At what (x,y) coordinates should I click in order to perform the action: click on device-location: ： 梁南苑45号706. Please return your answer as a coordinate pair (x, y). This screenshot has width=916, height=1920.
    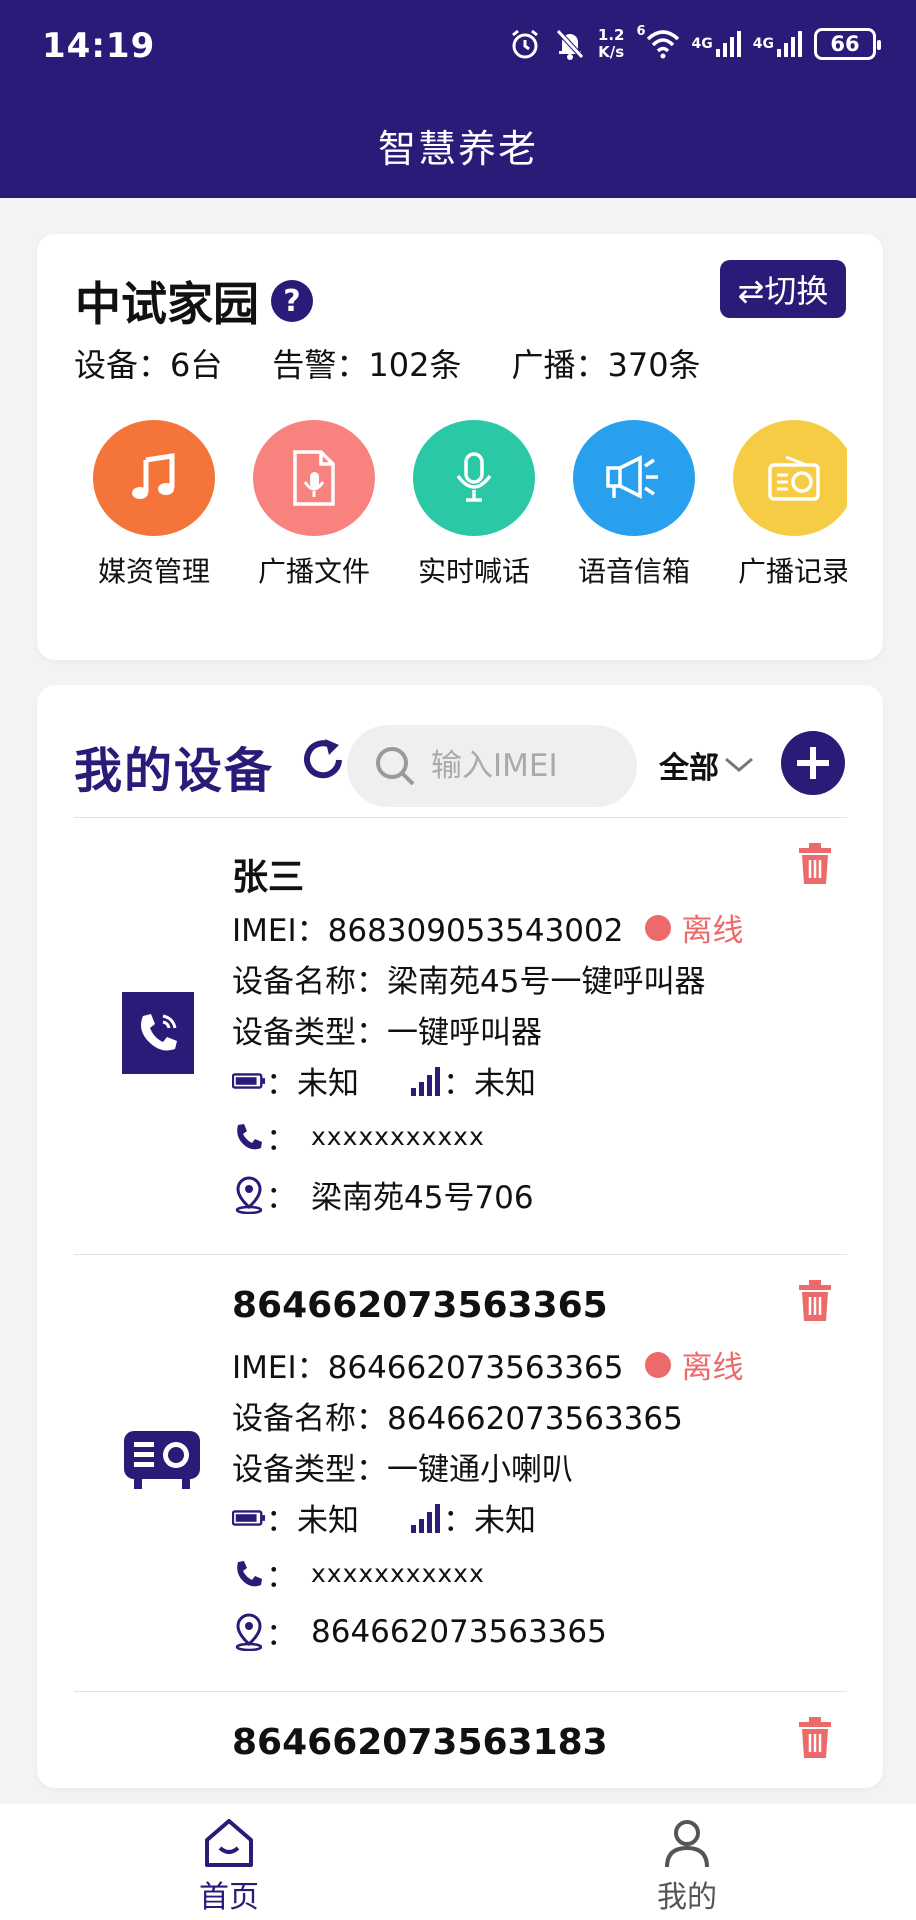
    Looking at the image, I should click on (383, 1194).